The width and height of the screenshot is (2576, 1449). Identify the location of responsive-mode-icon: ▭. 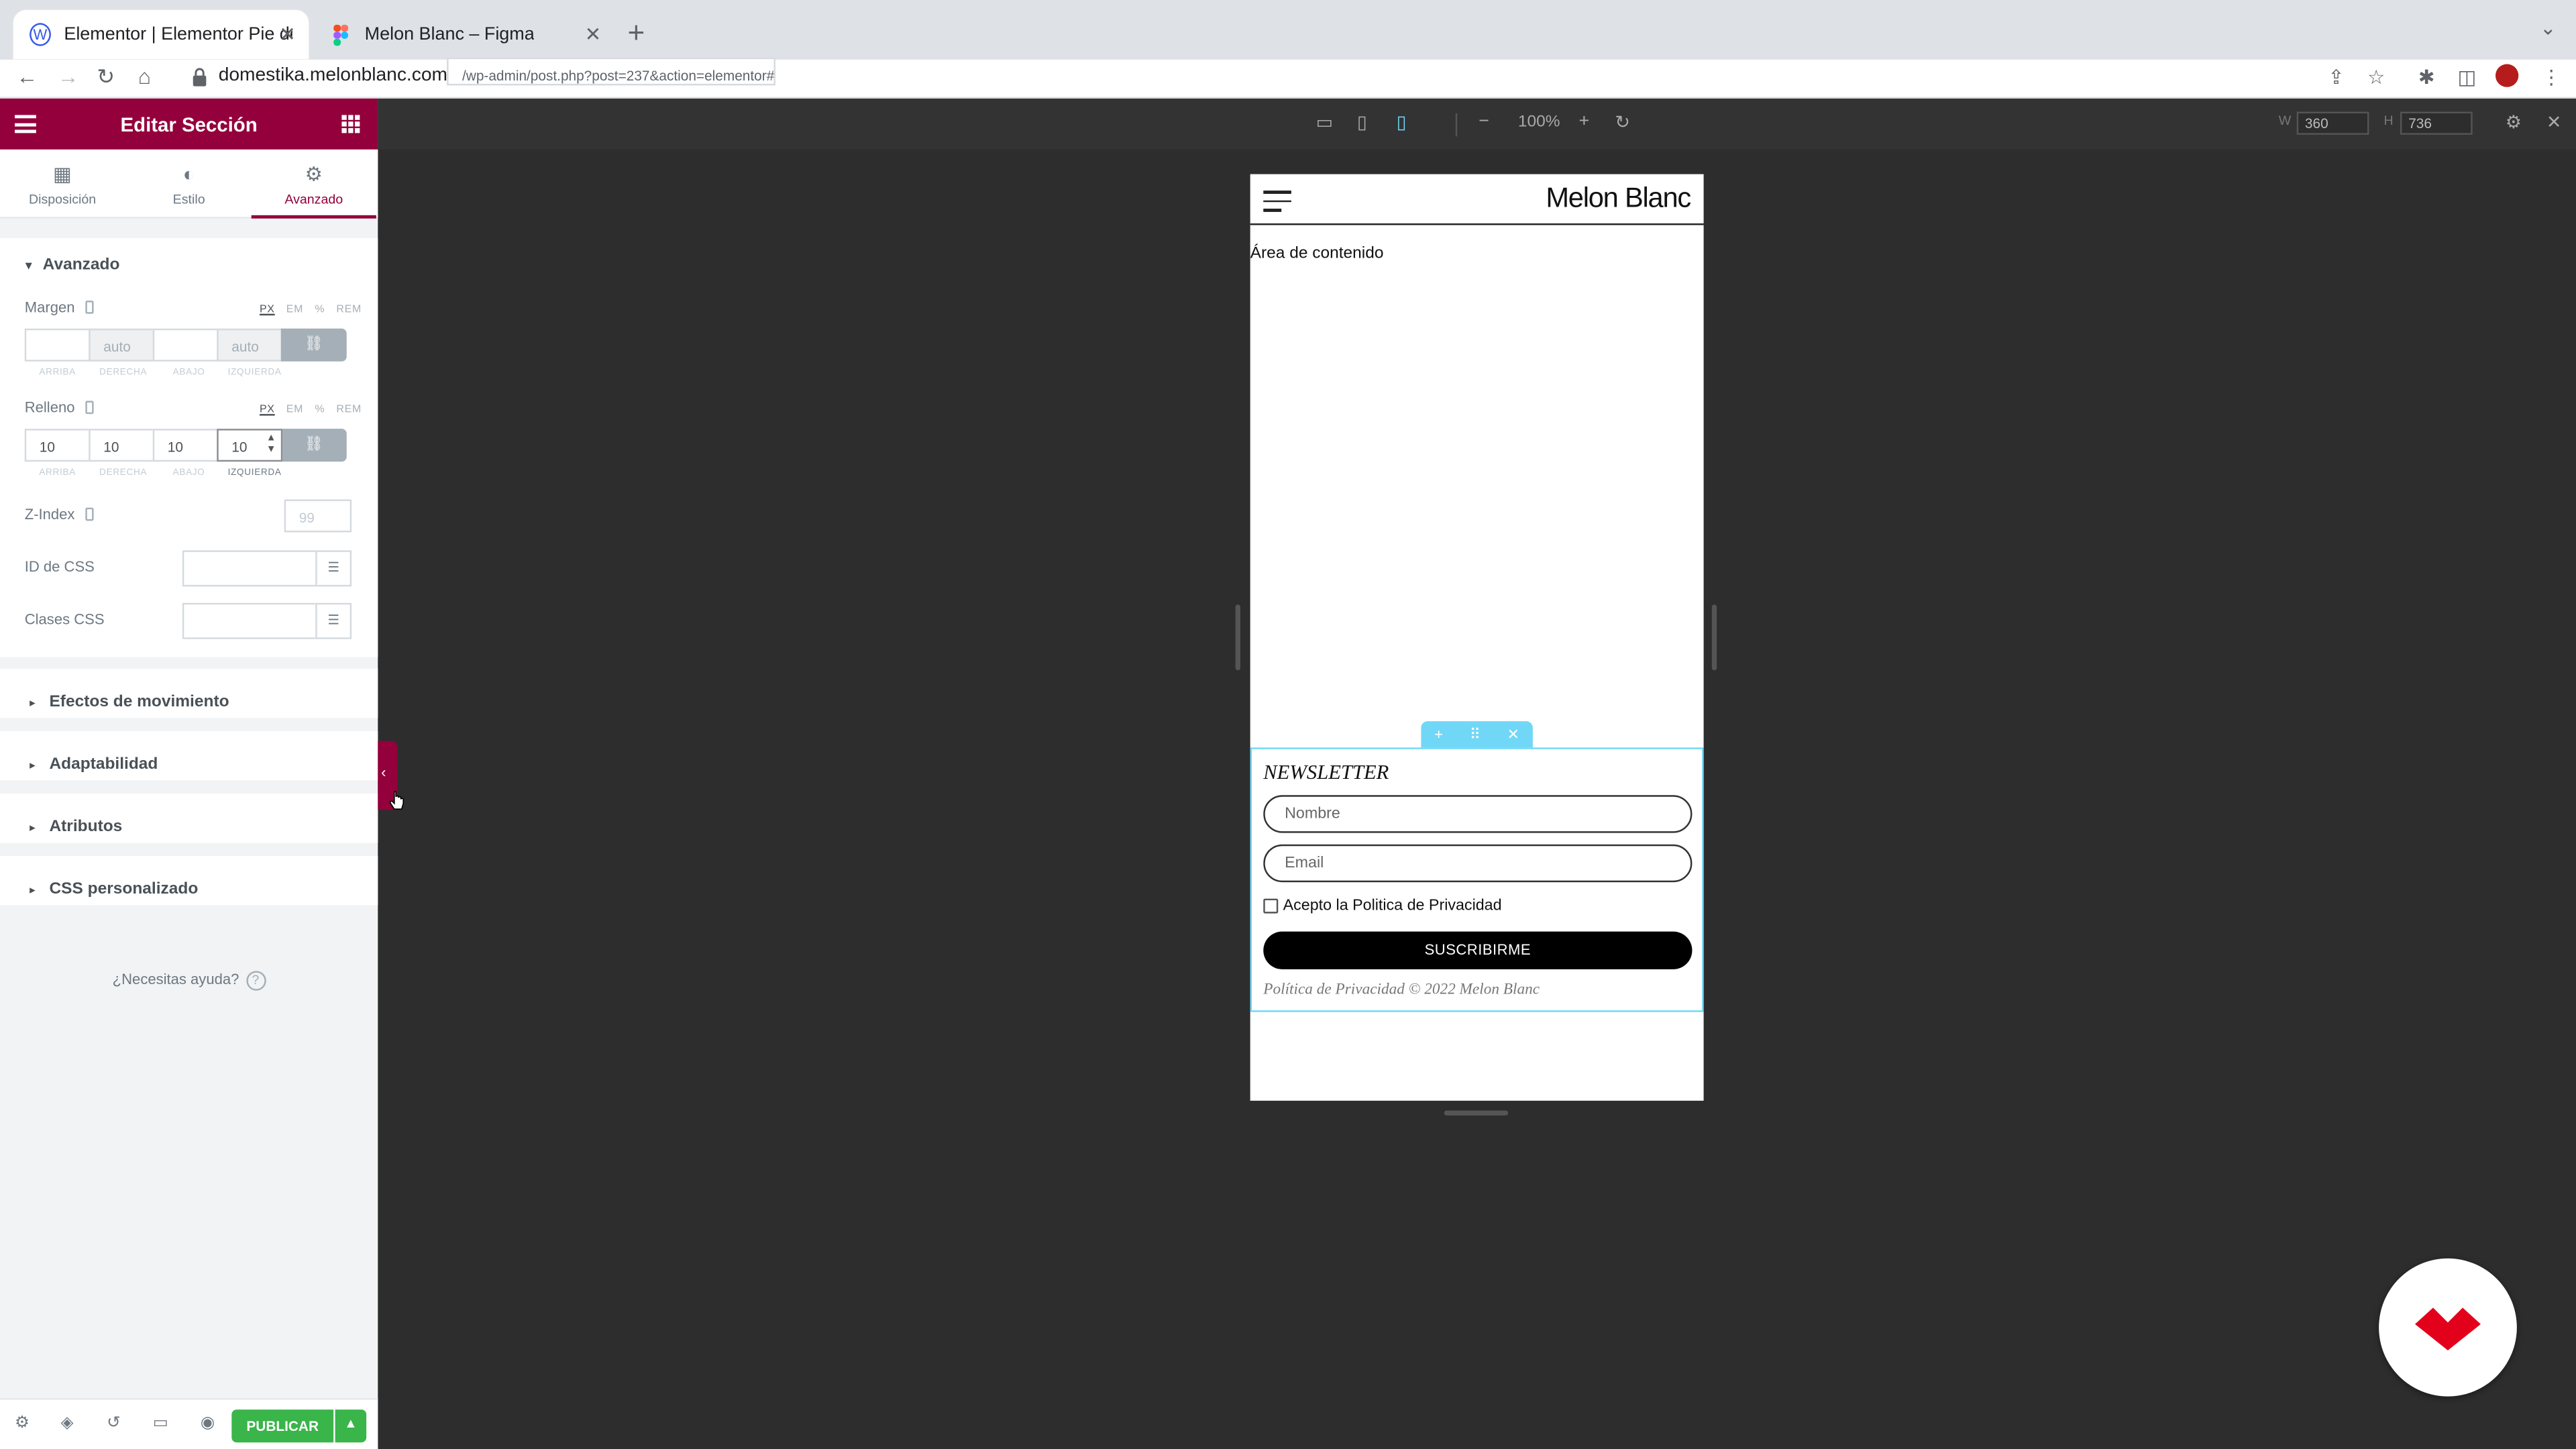
(160, 1424).